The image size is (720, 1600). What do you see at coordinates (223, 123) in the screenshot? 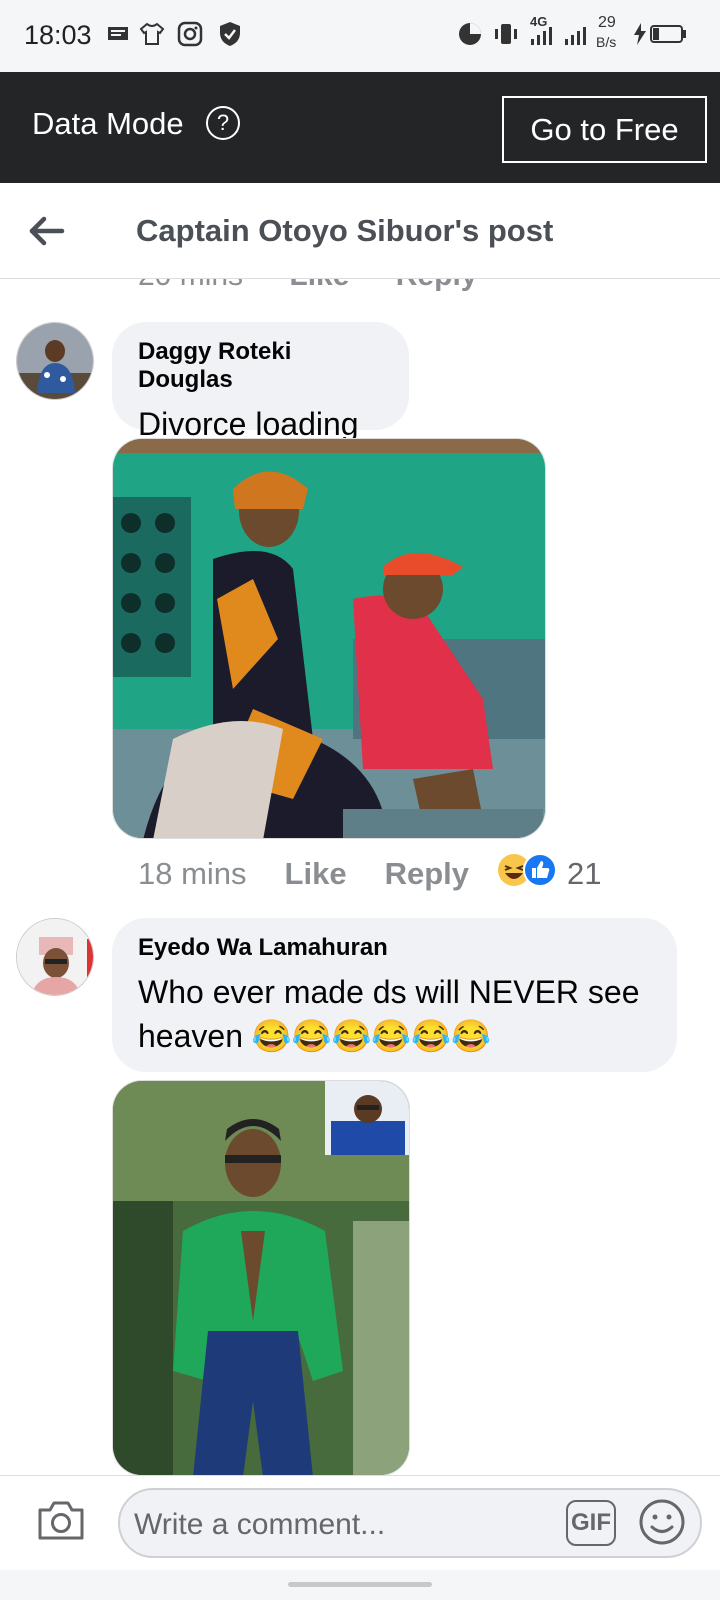
I see `help-icon: ?` at bounding box center [223, 123].